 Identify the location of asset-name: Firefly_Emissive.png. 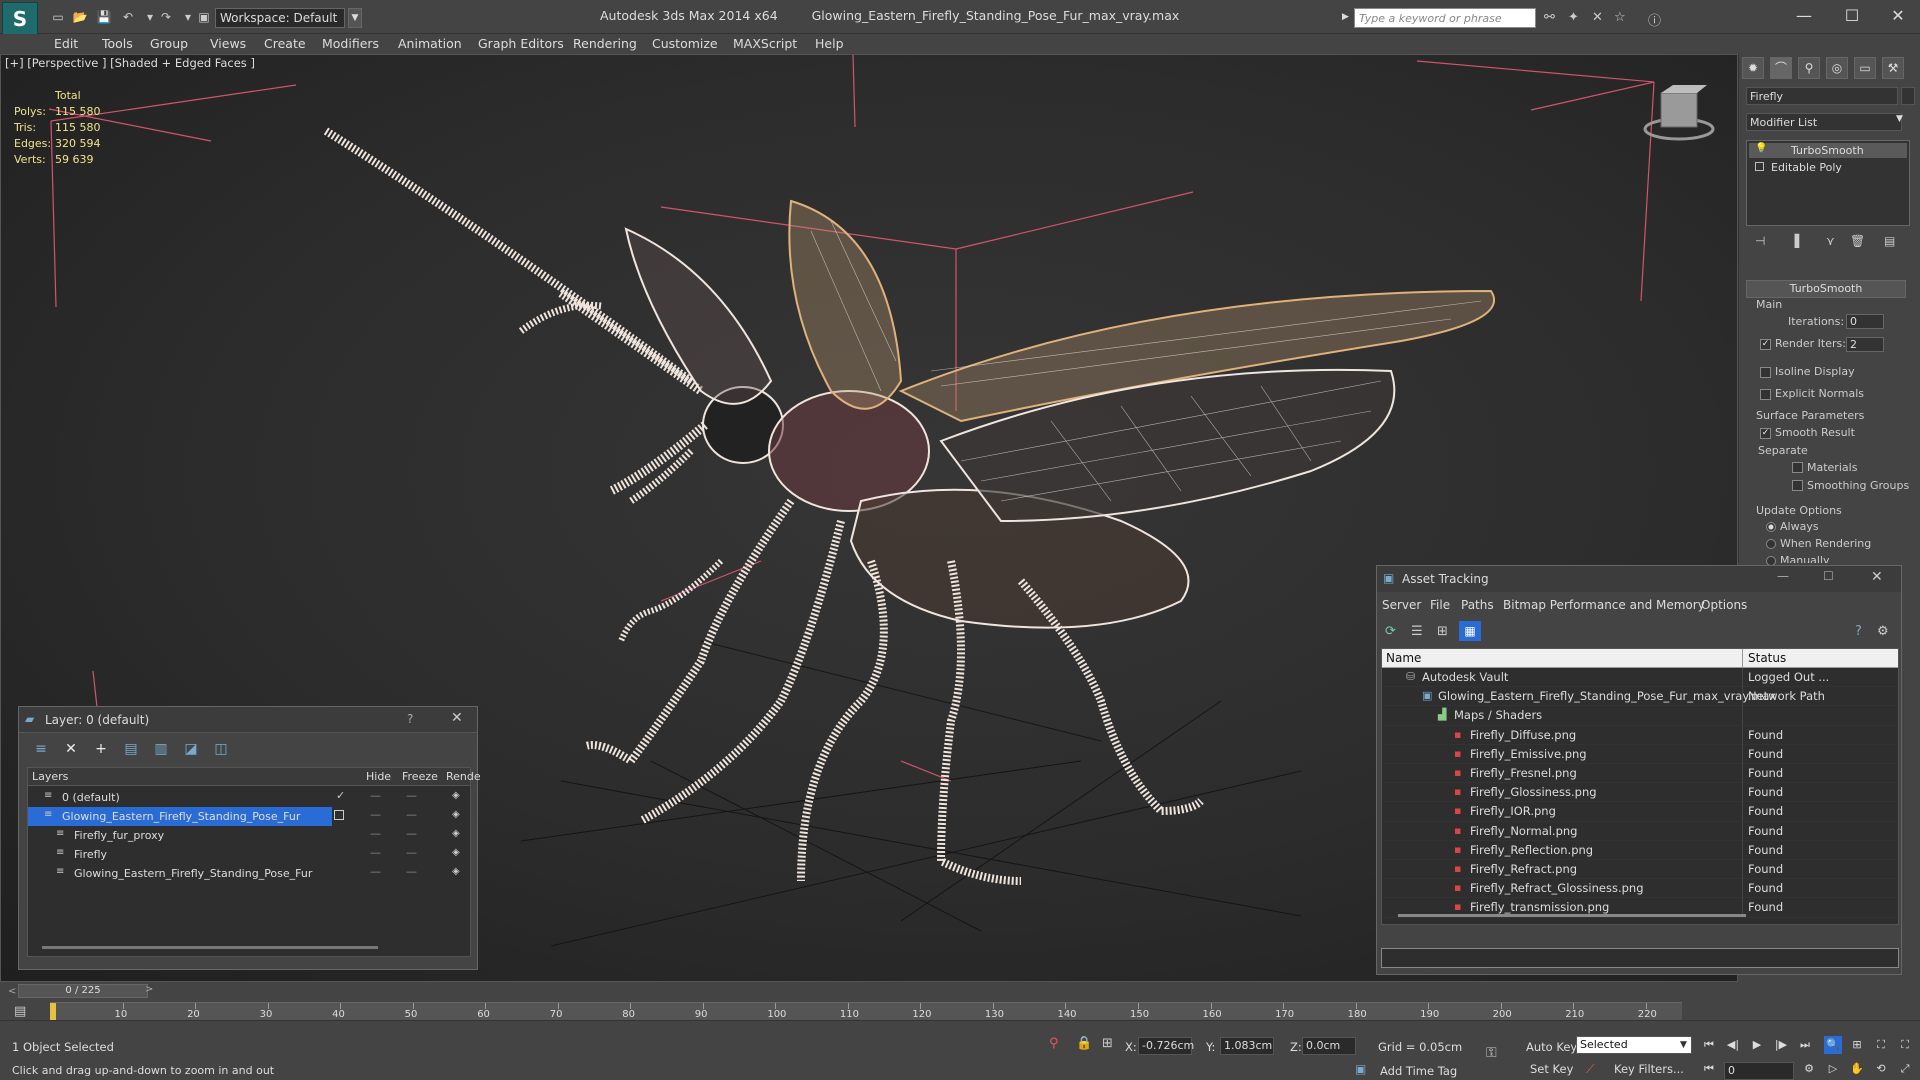
(1528, 754).